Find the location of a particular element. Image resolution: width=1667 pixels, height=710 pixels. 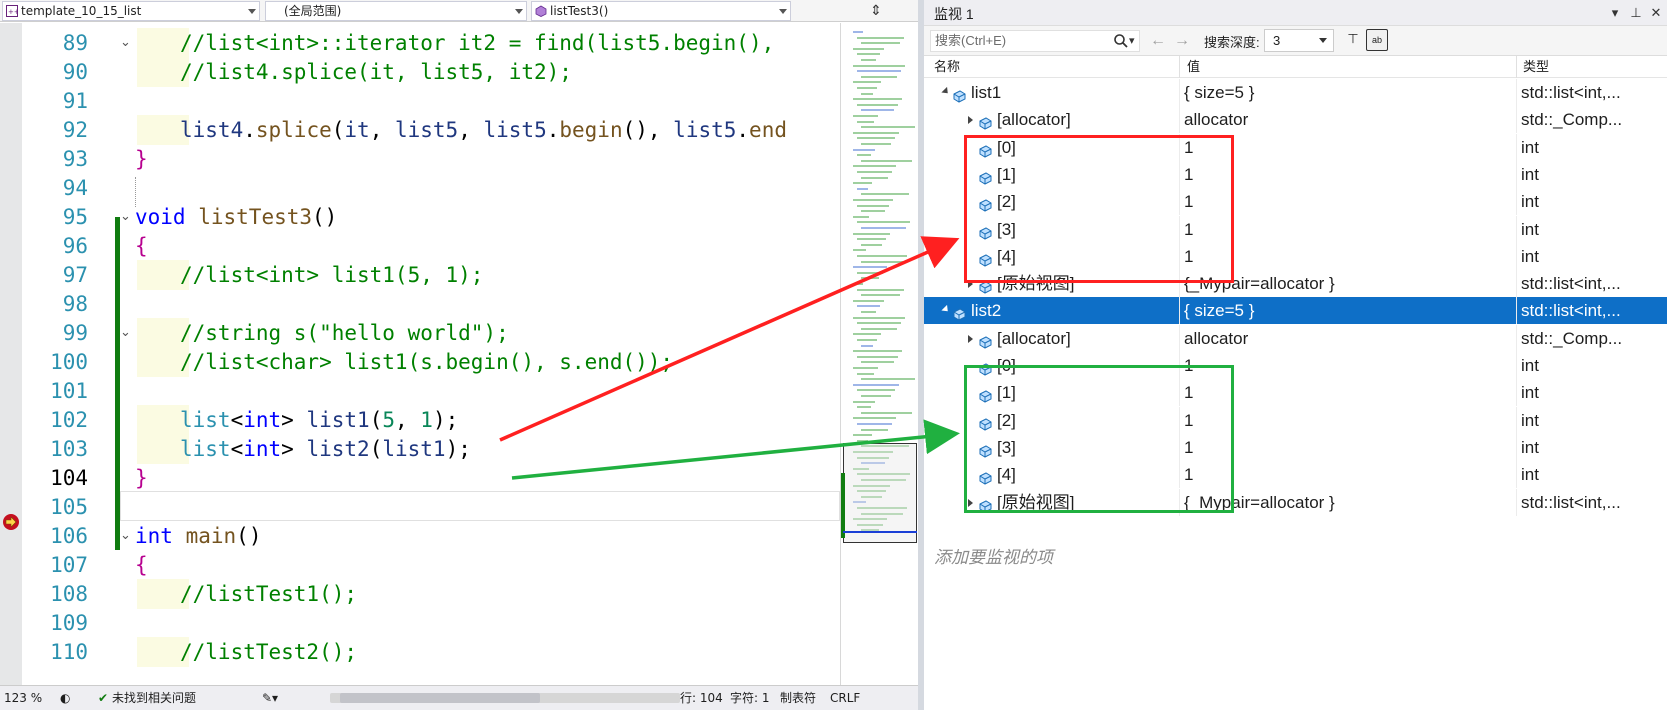

code-text: int main() is located at coordinates (198, 536).